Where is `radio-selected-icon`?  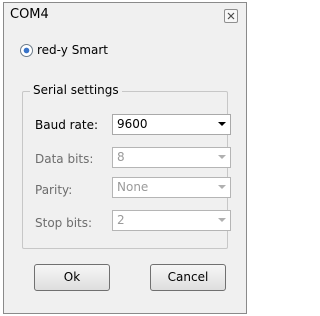 radio-selected-icon is located at coordinates (26, 50).